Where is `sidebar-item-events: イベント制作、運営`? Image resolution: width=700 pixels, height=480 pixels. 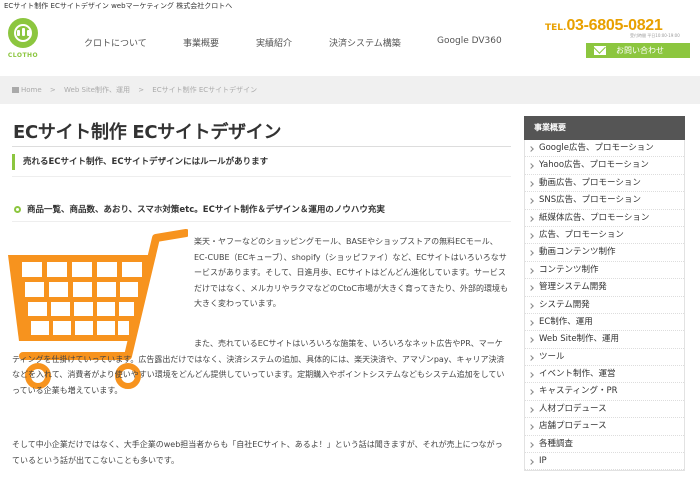
sidebar-item-events: イベント制作、運営 is located at coordinates (604, 375).